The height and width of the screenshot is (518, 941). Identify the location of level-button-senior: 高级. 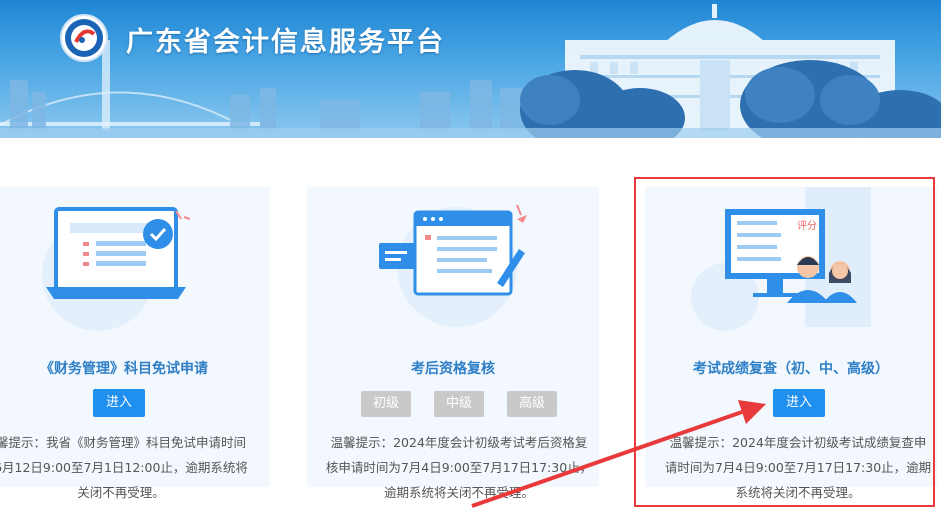
(532, 404).